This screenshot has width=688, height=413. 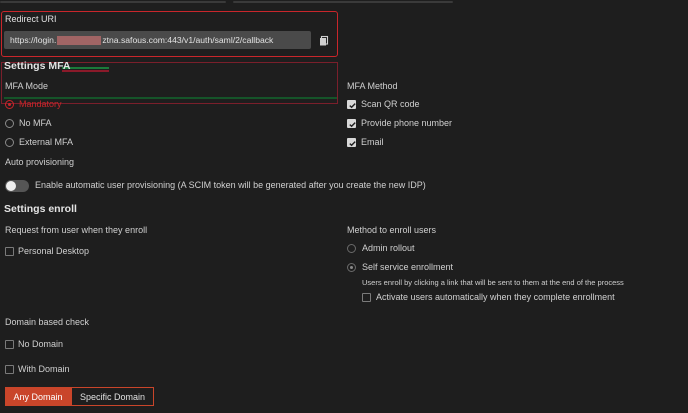 I want to click on redirect-uri-prefix: https://login., so click(x=33, y=40).